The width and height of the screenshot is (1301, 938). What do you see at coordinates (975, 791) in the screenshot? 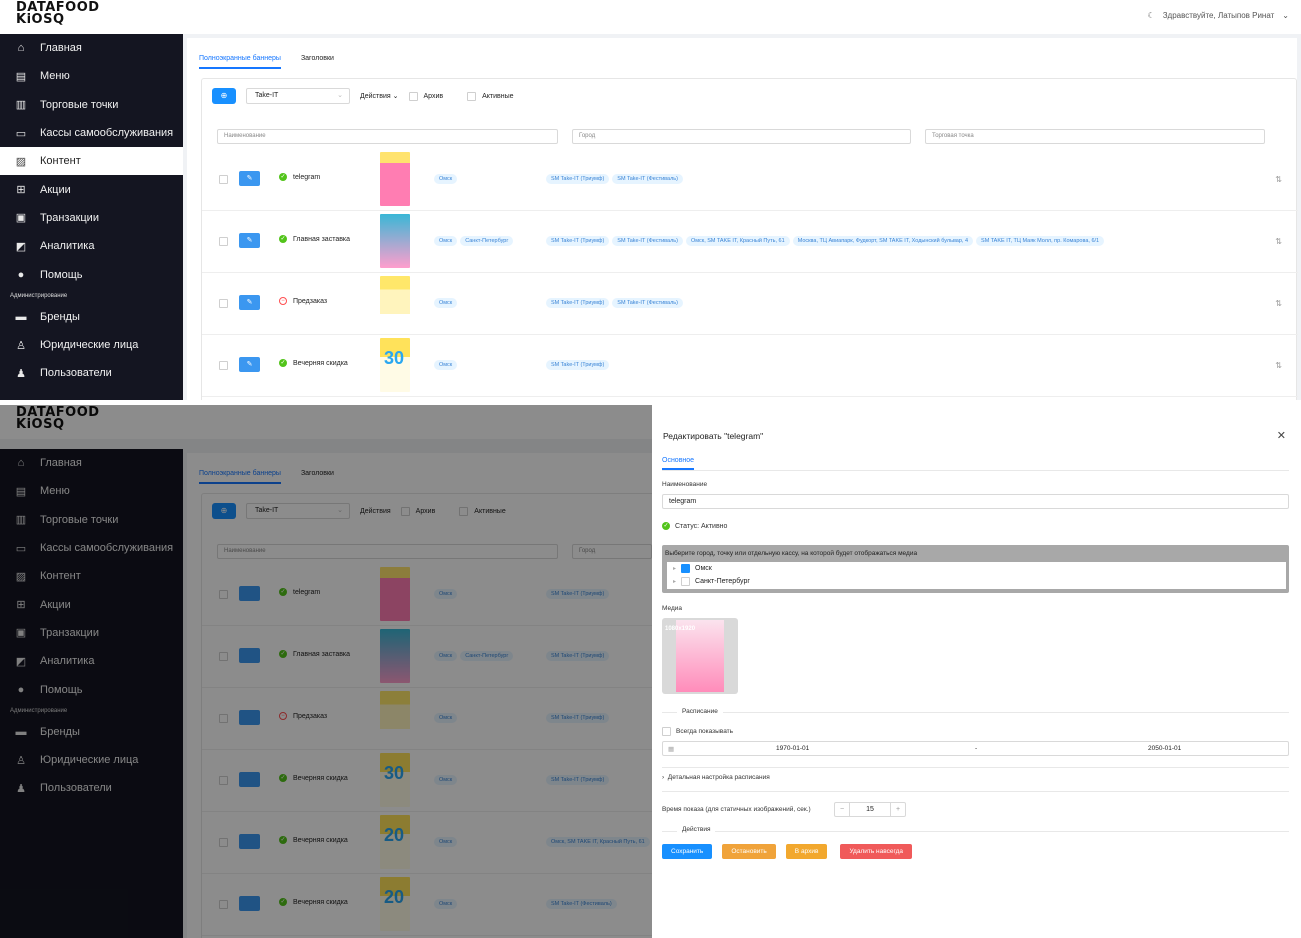
I see `divider` at bounding box center [975, 791].